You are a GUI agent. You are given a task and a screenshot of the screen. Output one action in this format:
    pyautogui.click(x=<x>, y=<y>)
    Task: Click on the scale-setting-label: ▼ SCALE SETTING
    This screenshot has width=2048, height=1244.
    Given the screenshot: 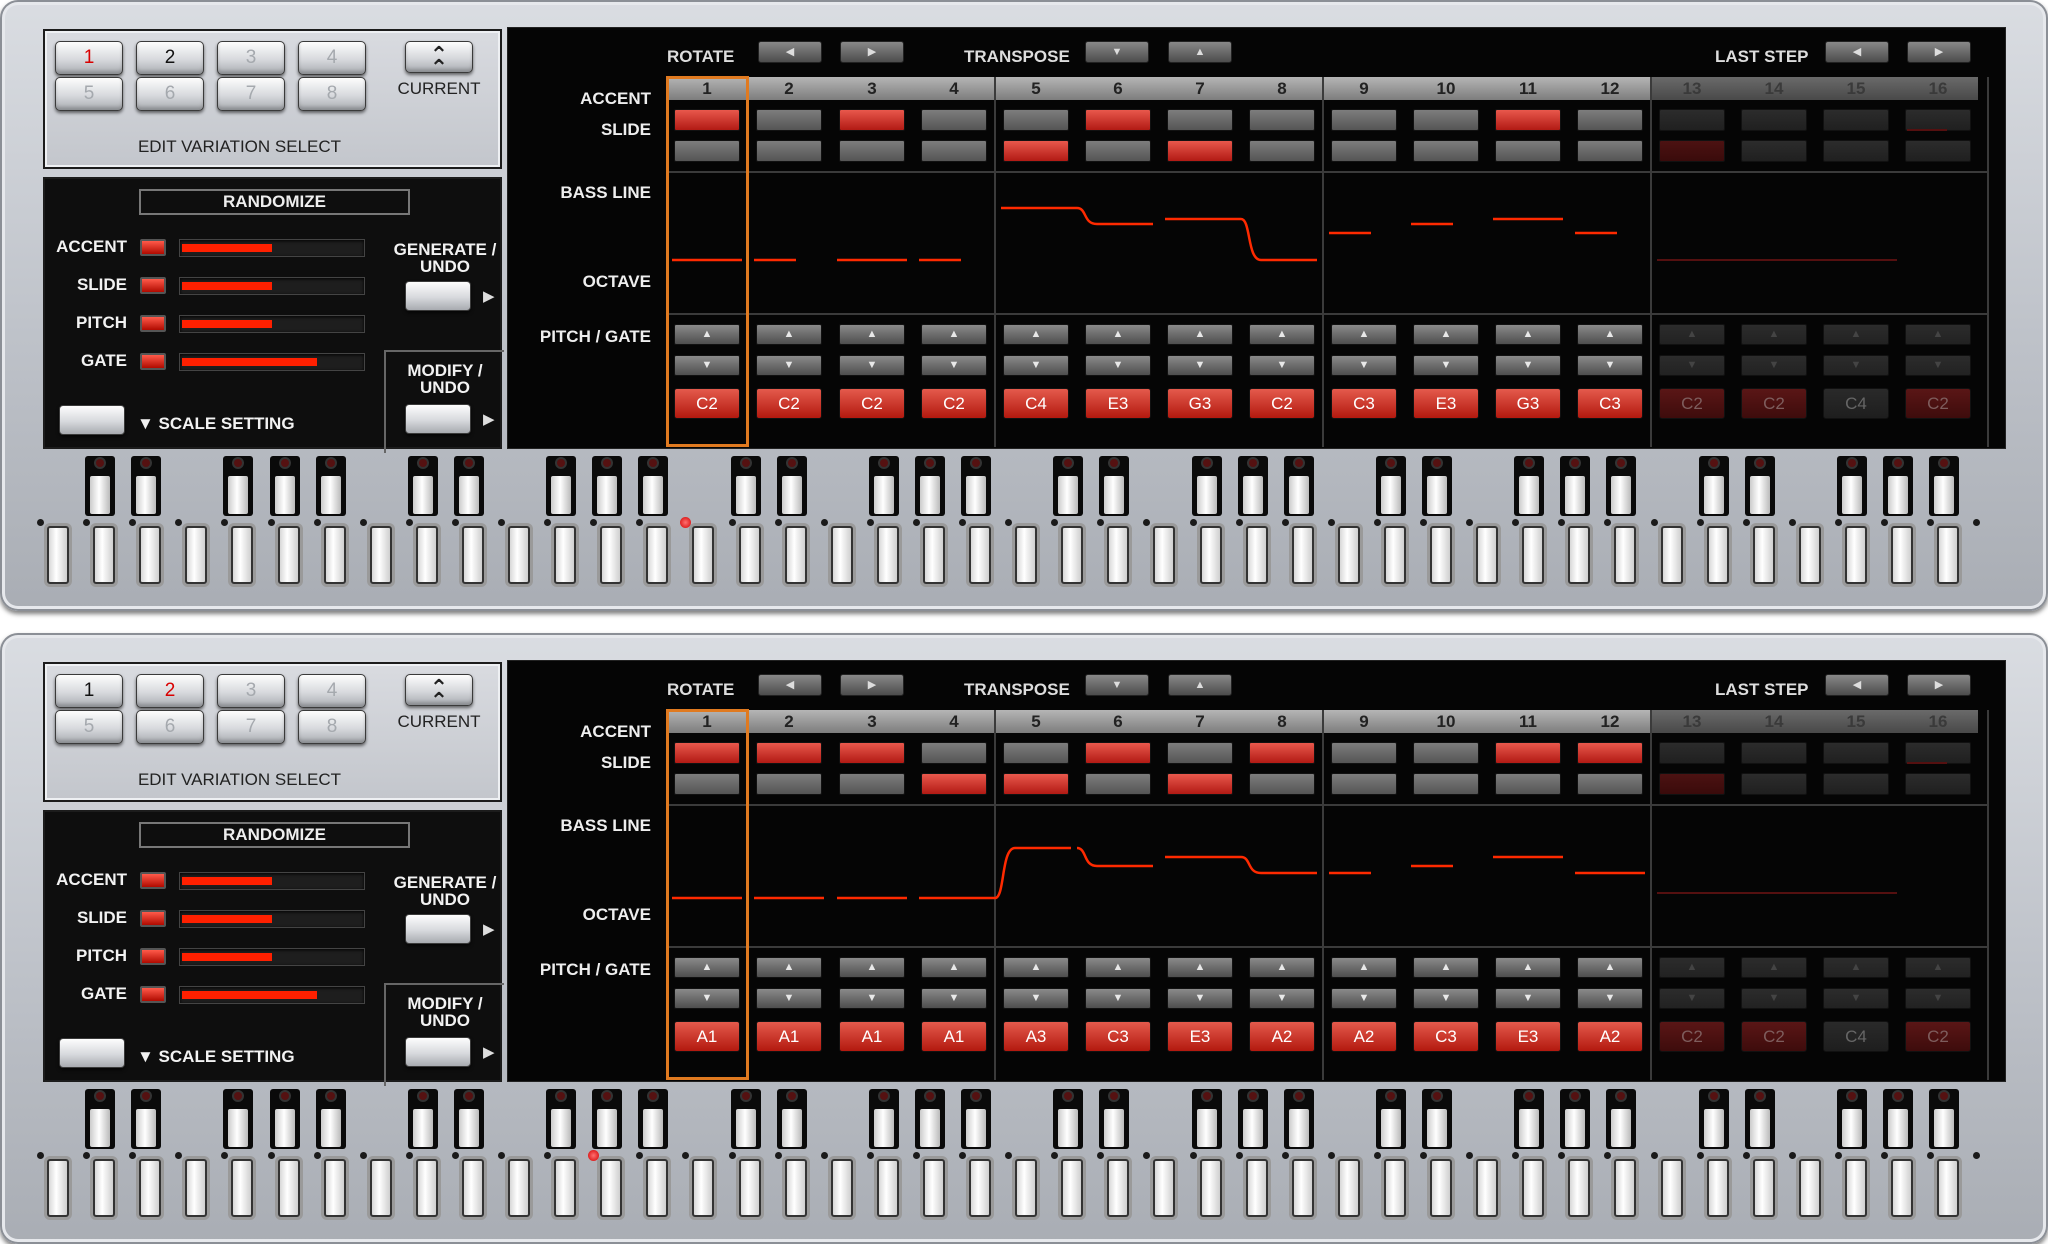 What is the action you would take?
    pyautogui.click(x=216, y=424)
    